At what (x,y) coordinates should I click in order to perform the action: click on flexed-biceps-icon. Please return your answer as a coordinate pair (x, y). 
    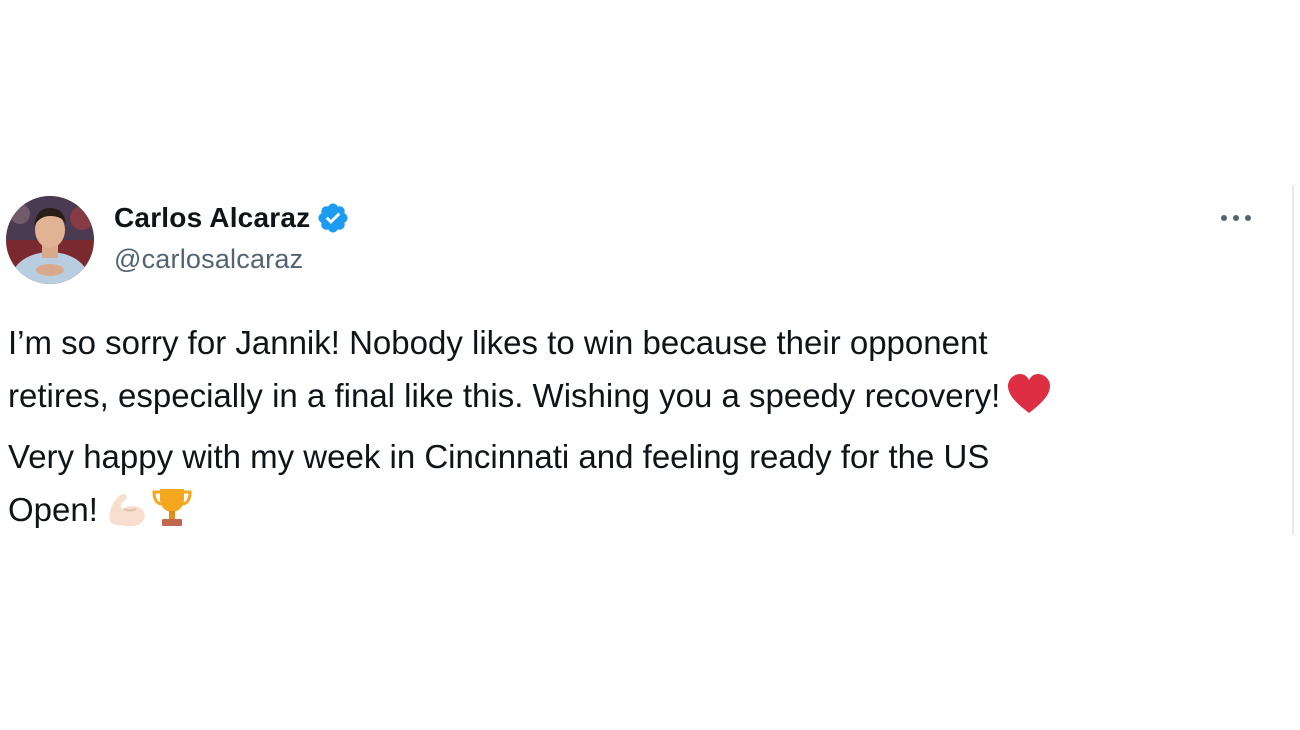
    Looking at the image, I should click on (126, 514).